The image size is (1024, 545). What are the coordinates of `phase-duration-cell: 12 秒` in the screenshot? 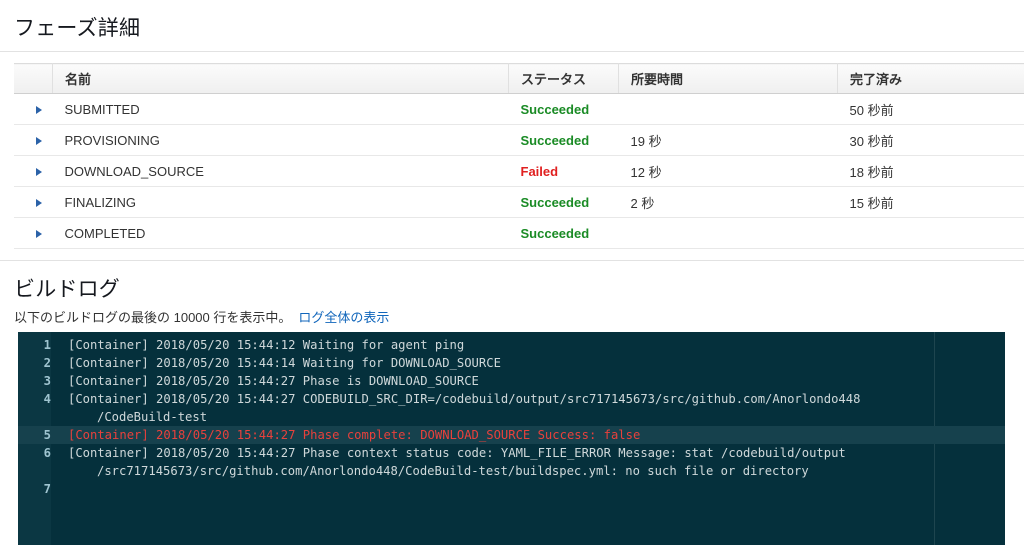 It's located at (728, 171).